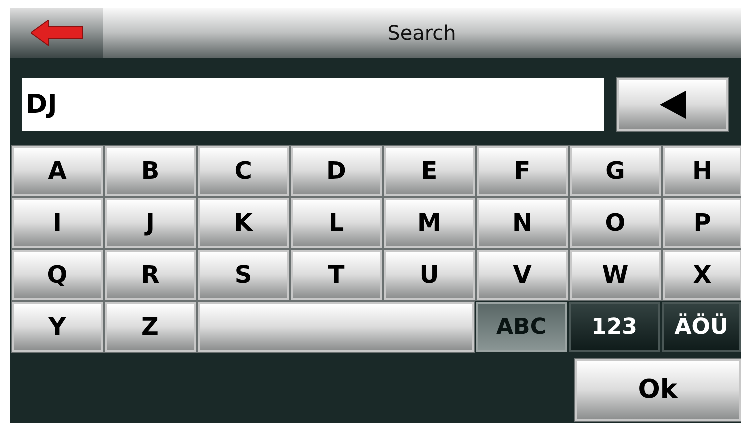 This screenshot has height=423, width=741. I want to click on letter-key: D, so click(336, 171).